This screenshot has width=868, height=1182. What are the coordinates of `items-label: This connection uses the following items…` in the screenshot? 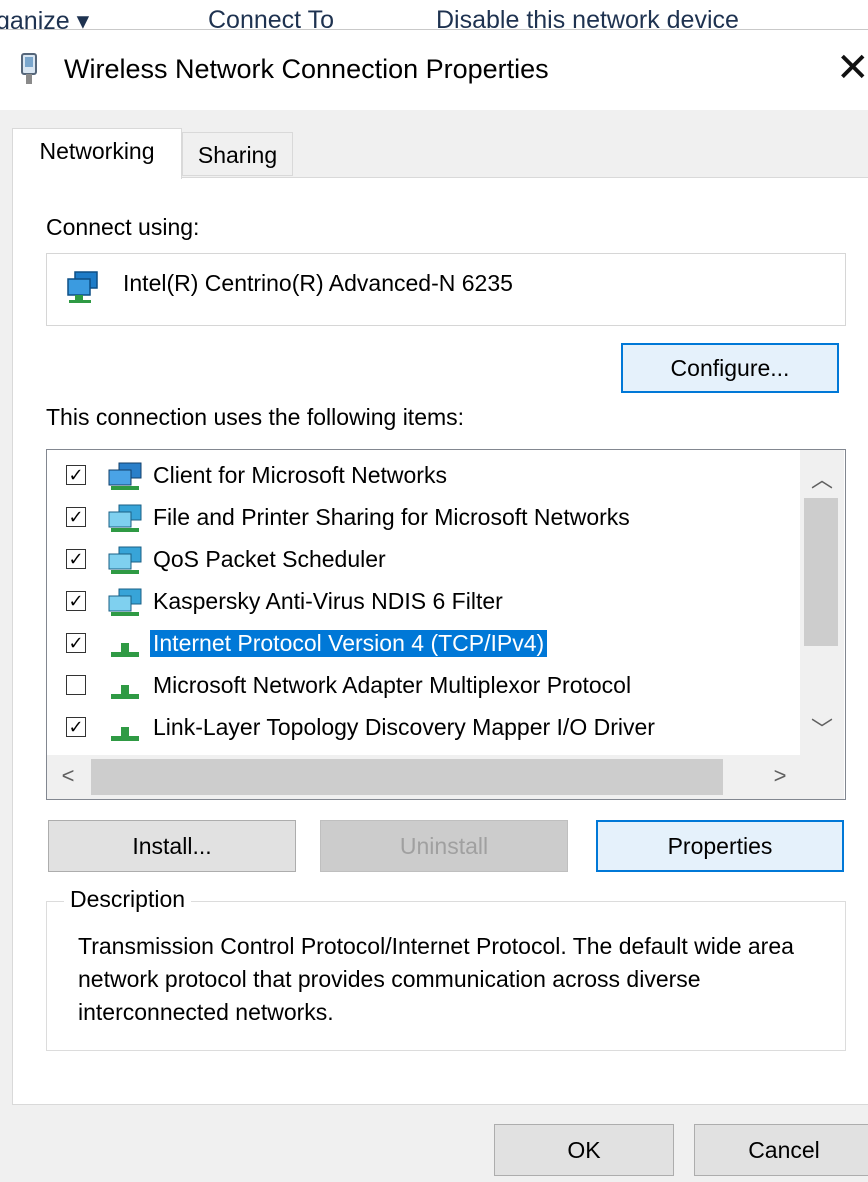 It's located at (255, 417).